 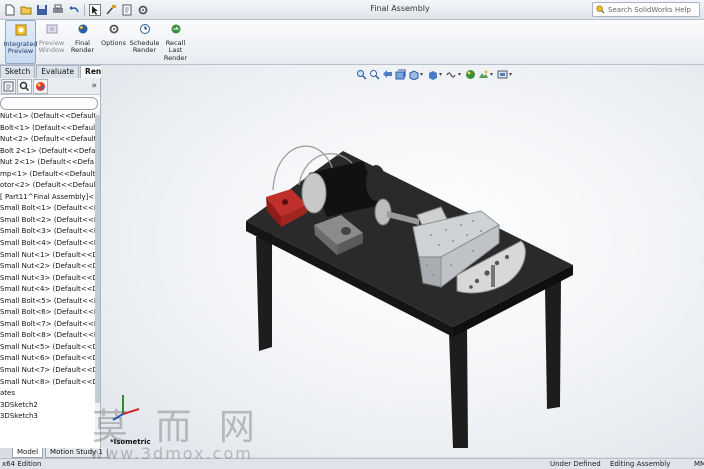 I want to click on tree-item: [ Part11^Final Assembly]<:, so click(x=48, y=198).